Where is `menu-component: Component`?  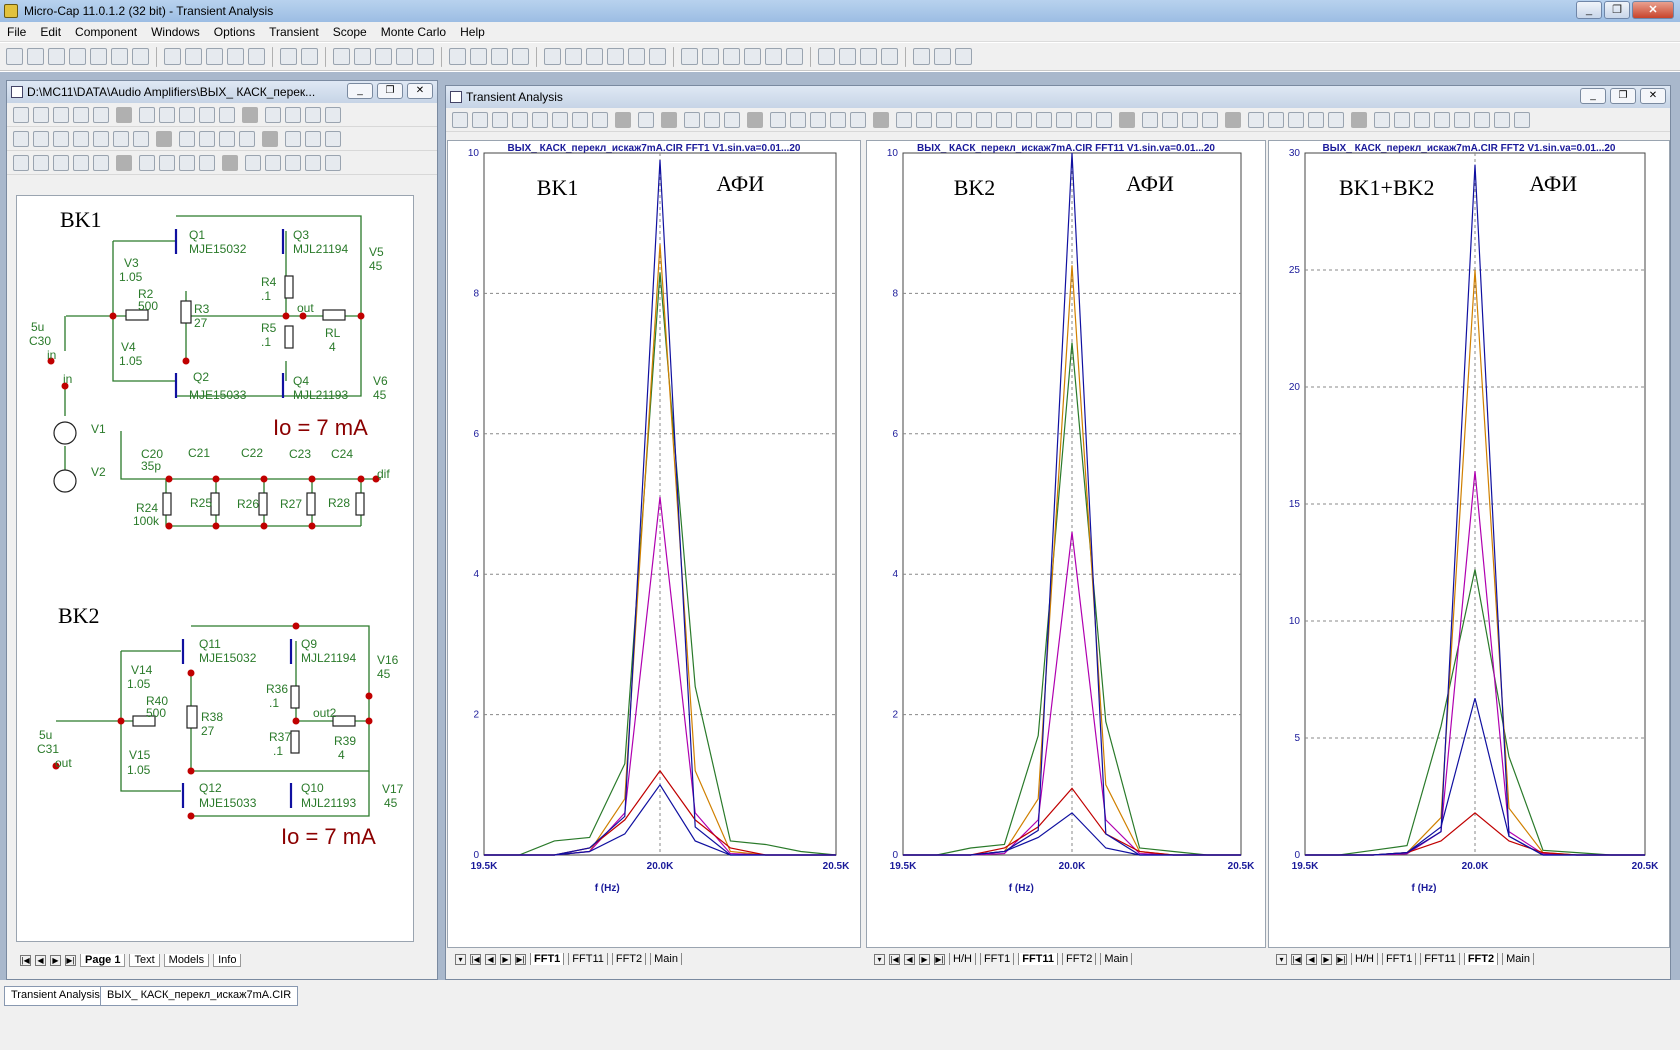
menu-component: Component is located at coordinates (106, 32).